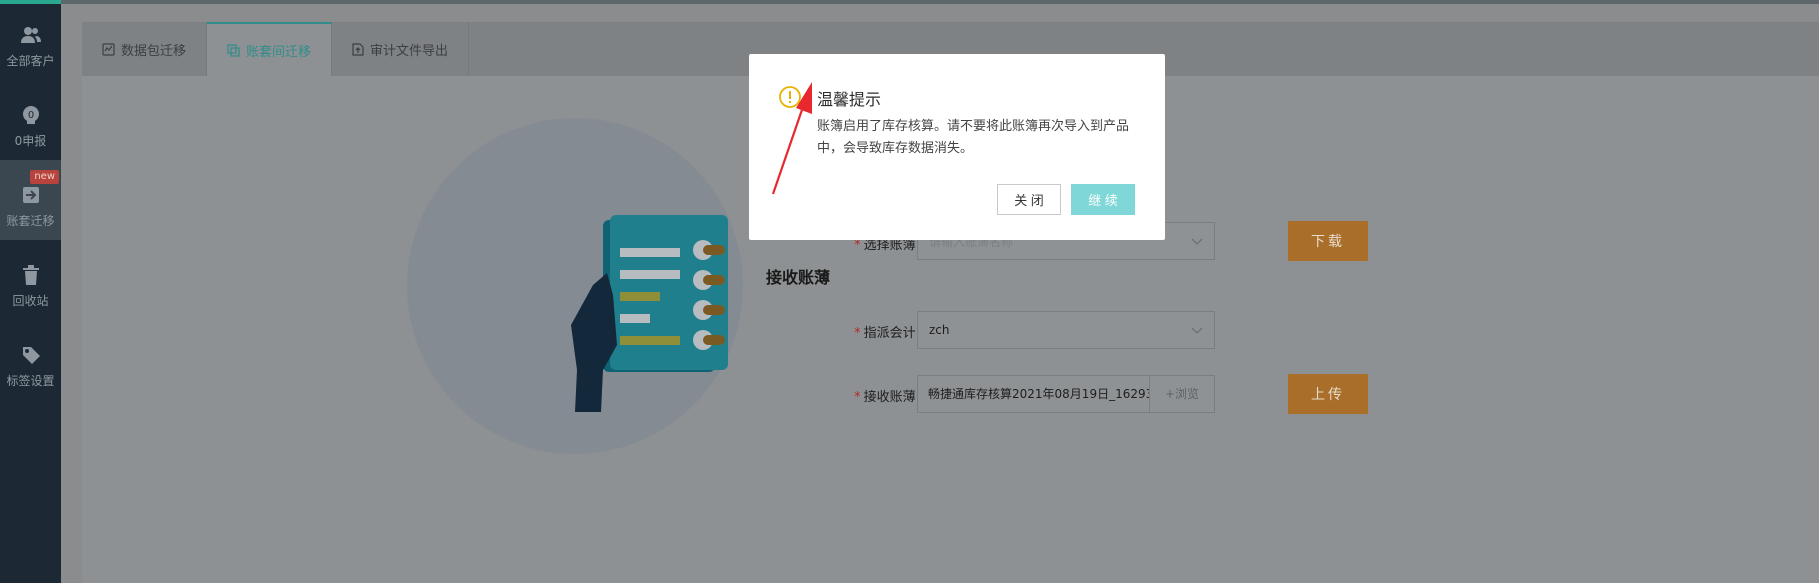  I want to click on trash-icon, so click(31, 275).